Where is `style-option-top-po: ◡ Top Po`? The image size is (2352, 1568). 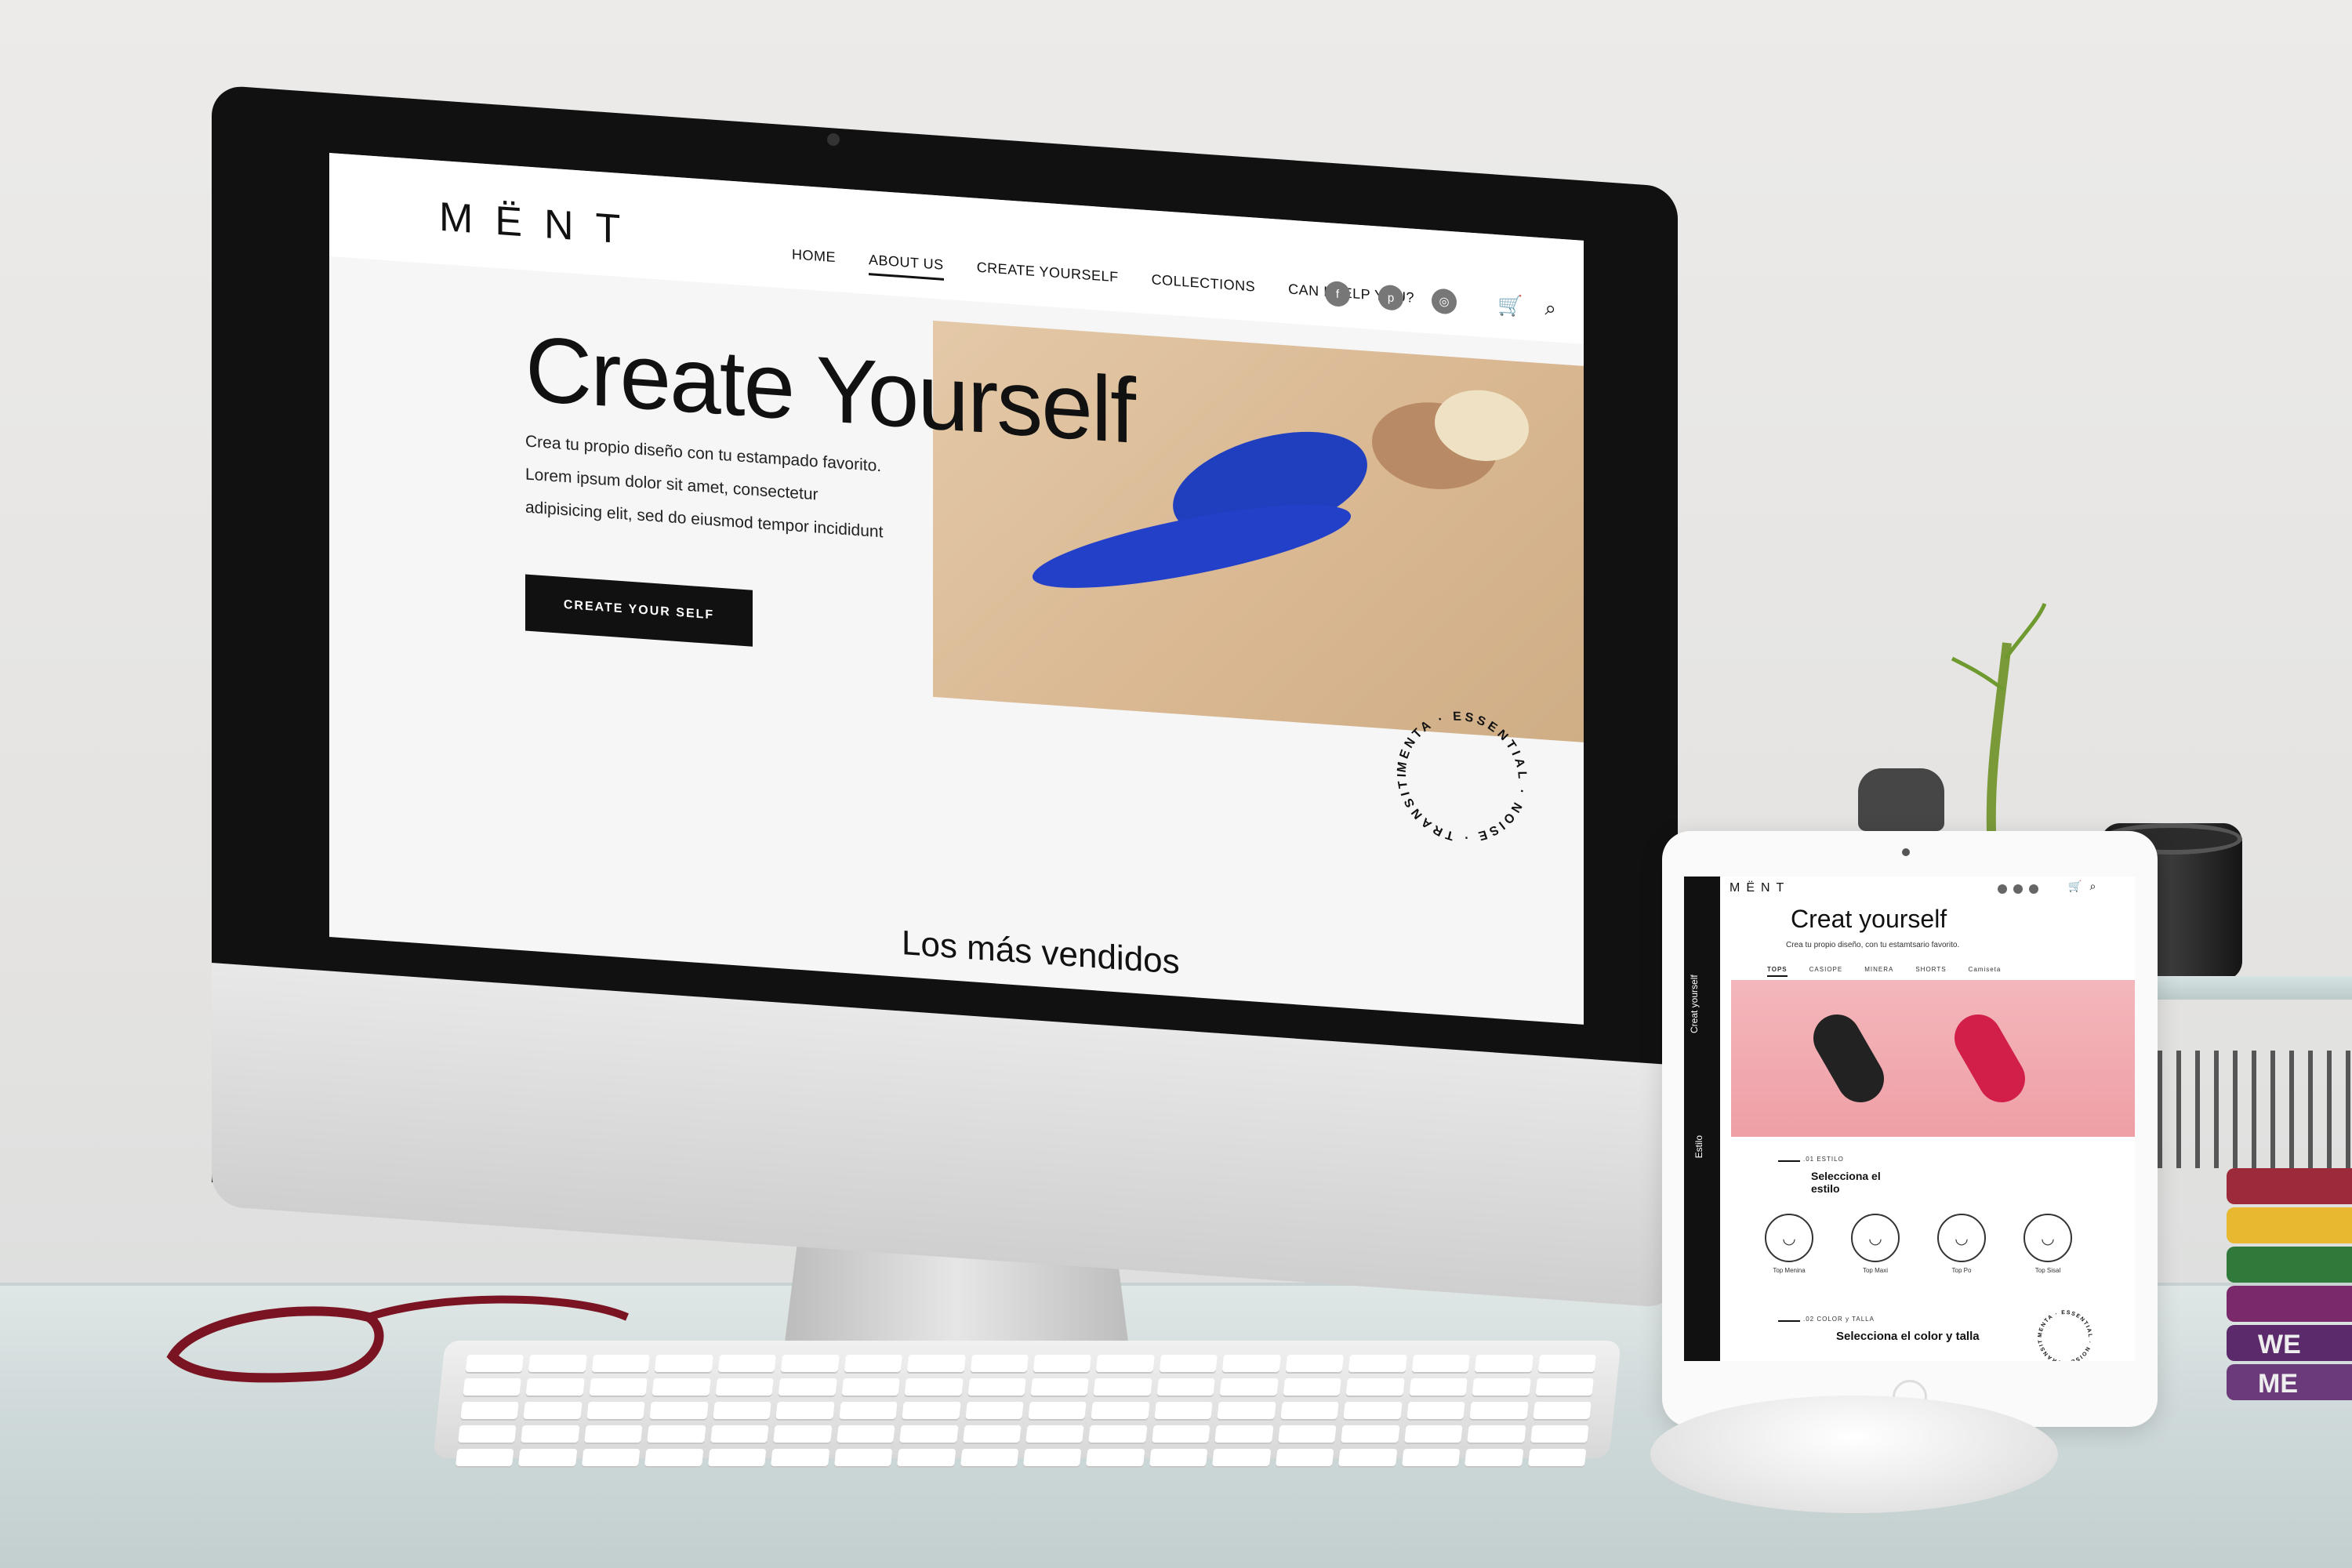 style-option-top-po: ◡ Top Po is located at coordinates (1961, 1244).